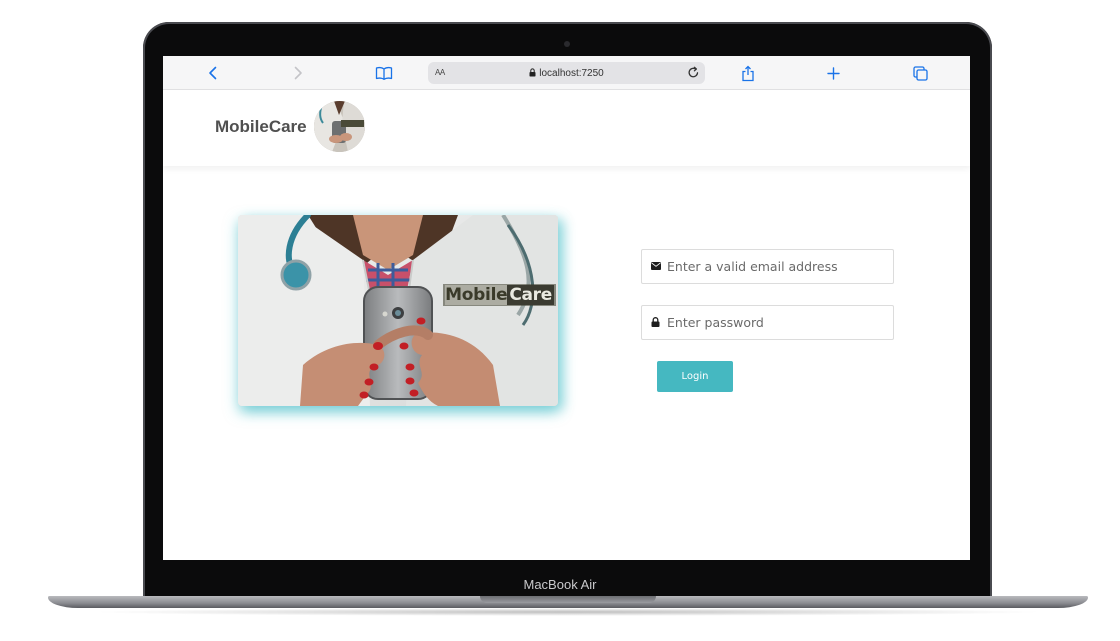 Image resolution: width=1120 pixels, height=641 pixels. Describe the element at coordinates (476, 295) in the screenshot. I see `hero-brand-part1: Mobile` at that location.